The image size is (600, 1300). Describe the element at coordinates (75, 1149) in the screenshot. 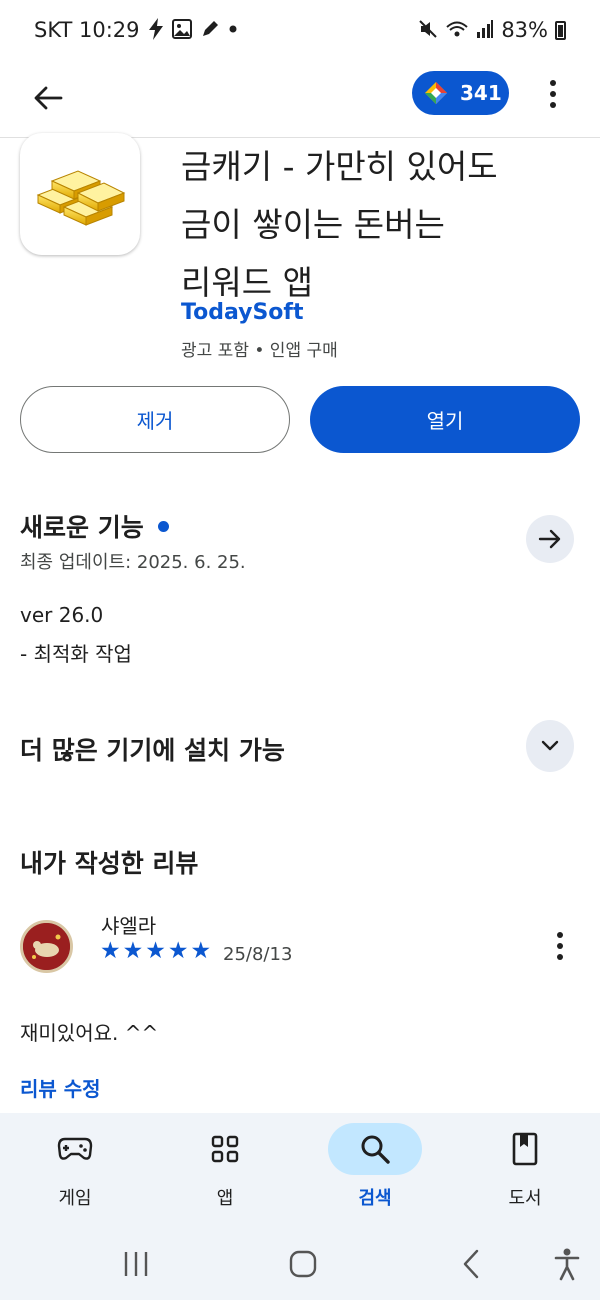

I see `gamepad-icon` at that location.